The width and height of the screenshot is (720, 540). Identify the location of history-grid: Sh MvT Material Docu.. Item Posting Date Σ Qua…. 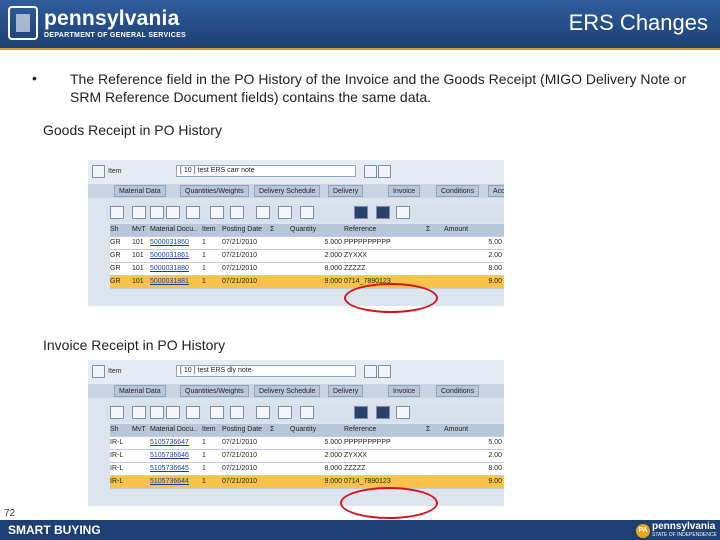
(307, 256).